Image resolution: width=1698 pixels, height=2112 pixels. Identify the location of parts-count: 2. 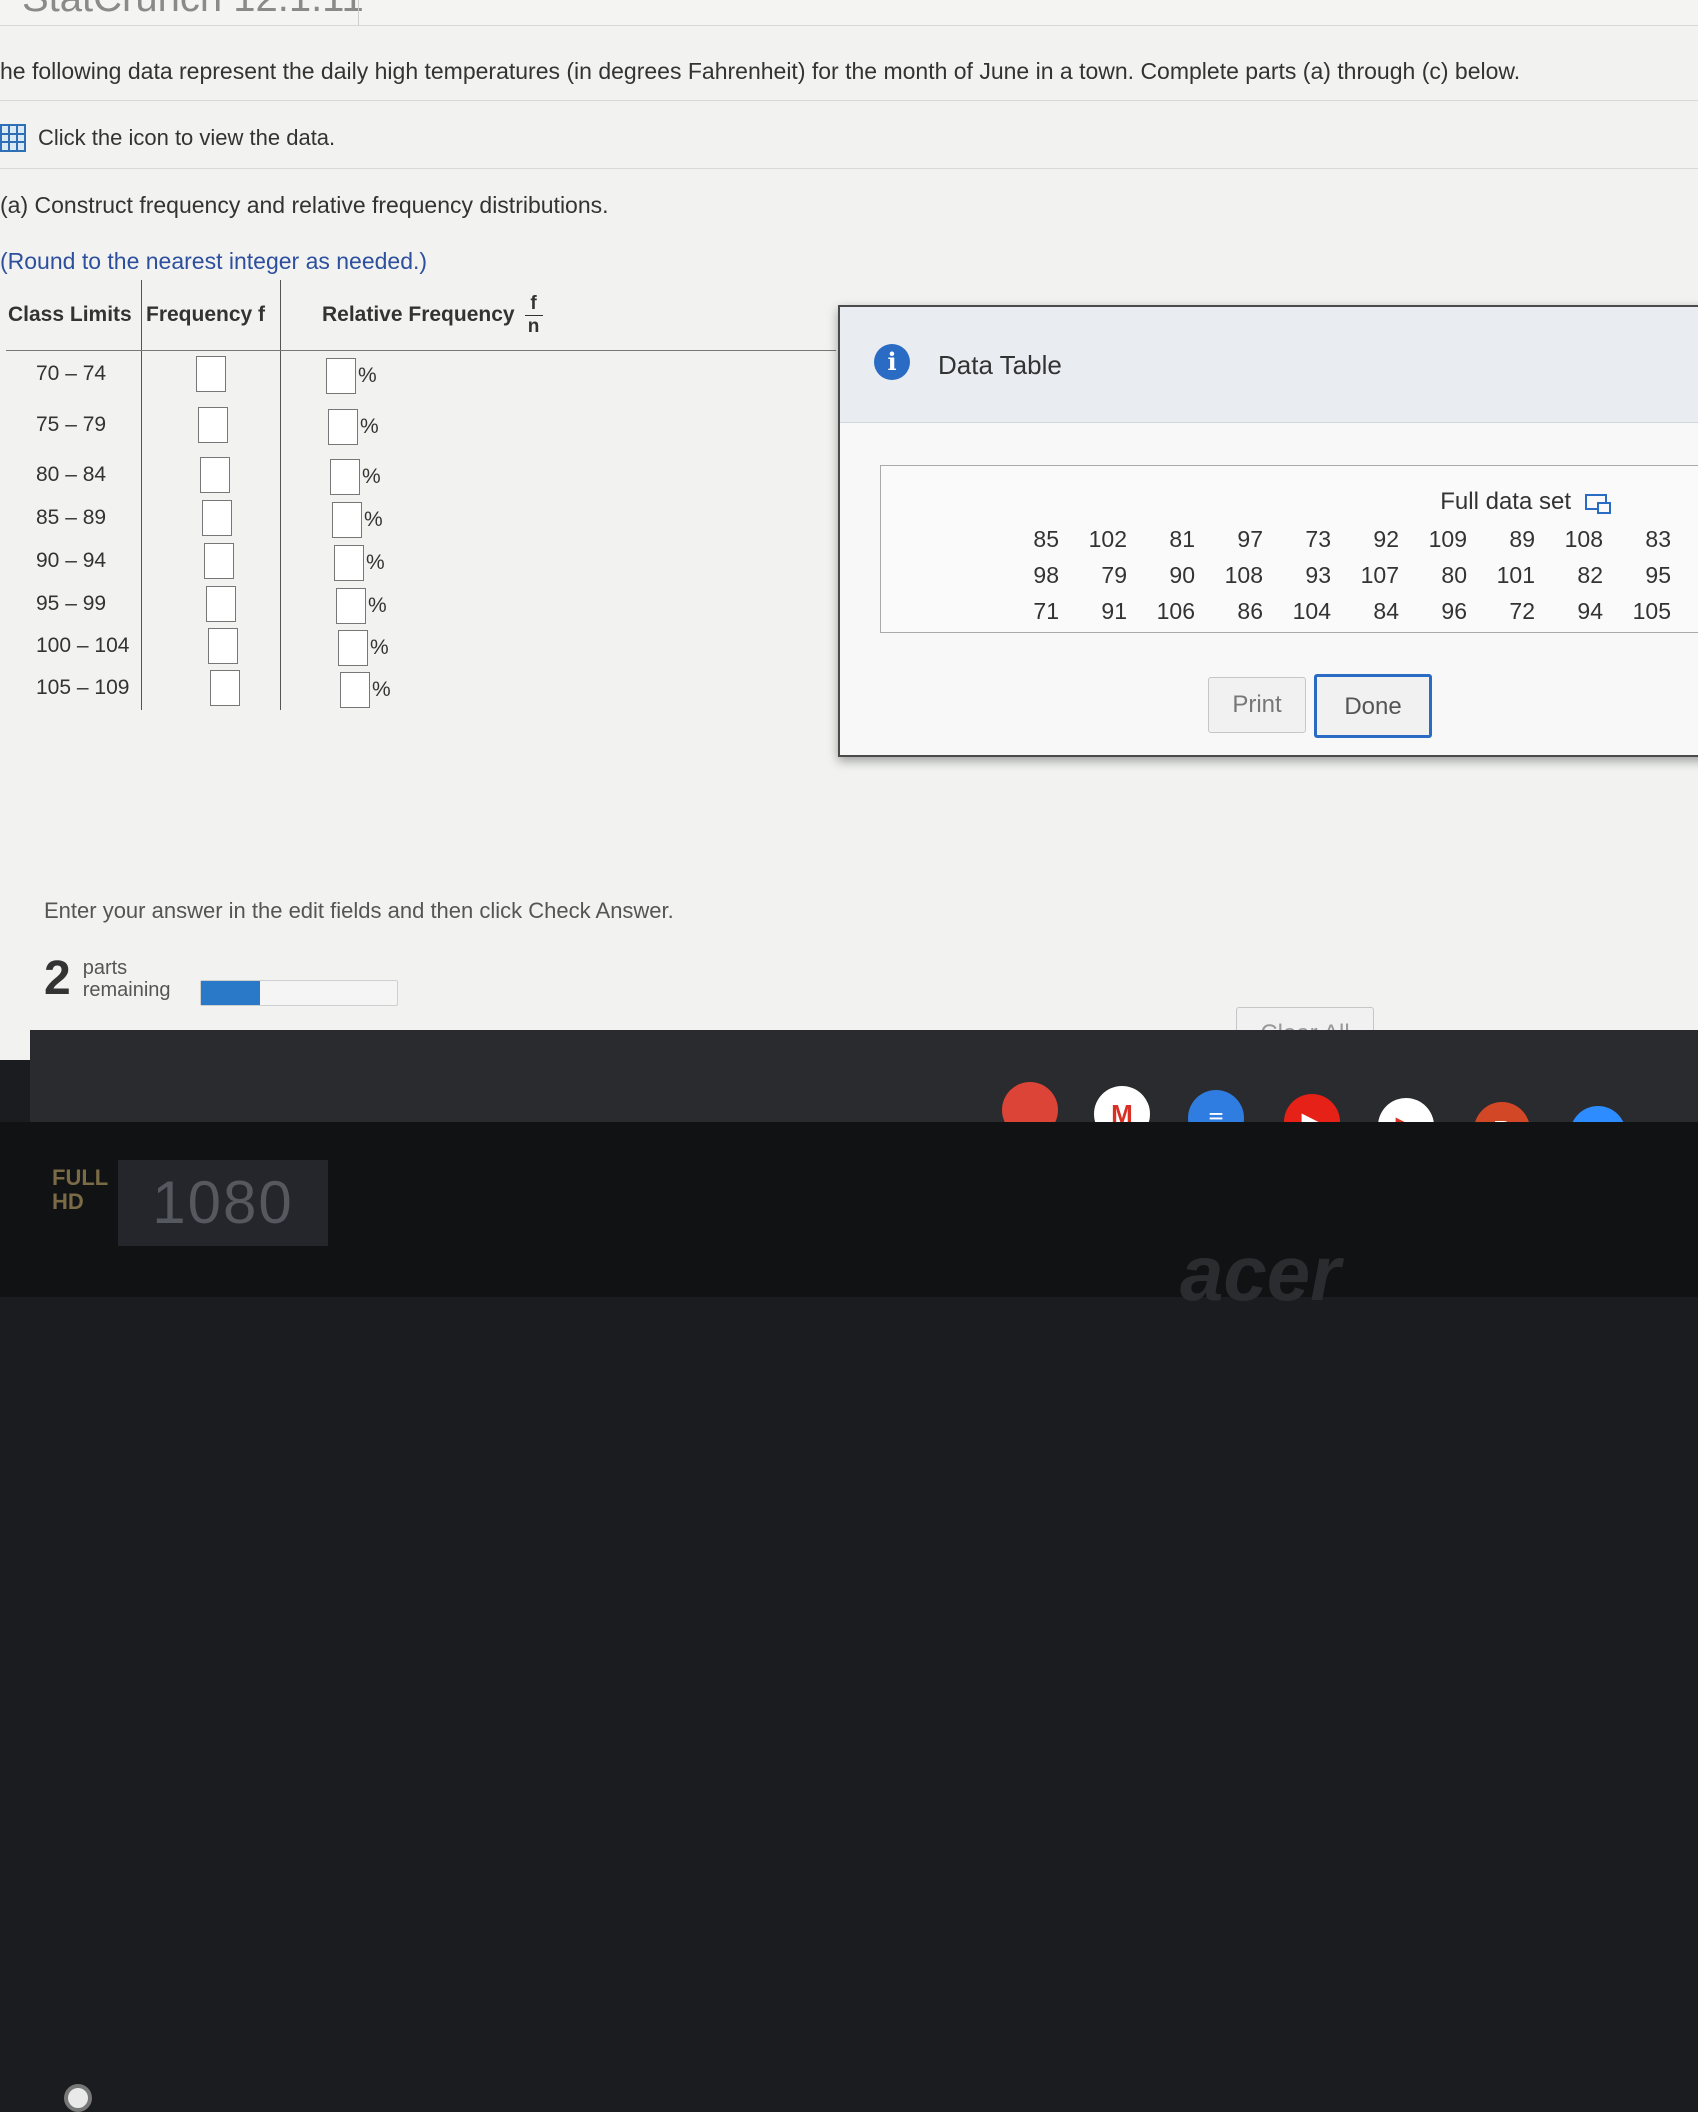
(57, 978).